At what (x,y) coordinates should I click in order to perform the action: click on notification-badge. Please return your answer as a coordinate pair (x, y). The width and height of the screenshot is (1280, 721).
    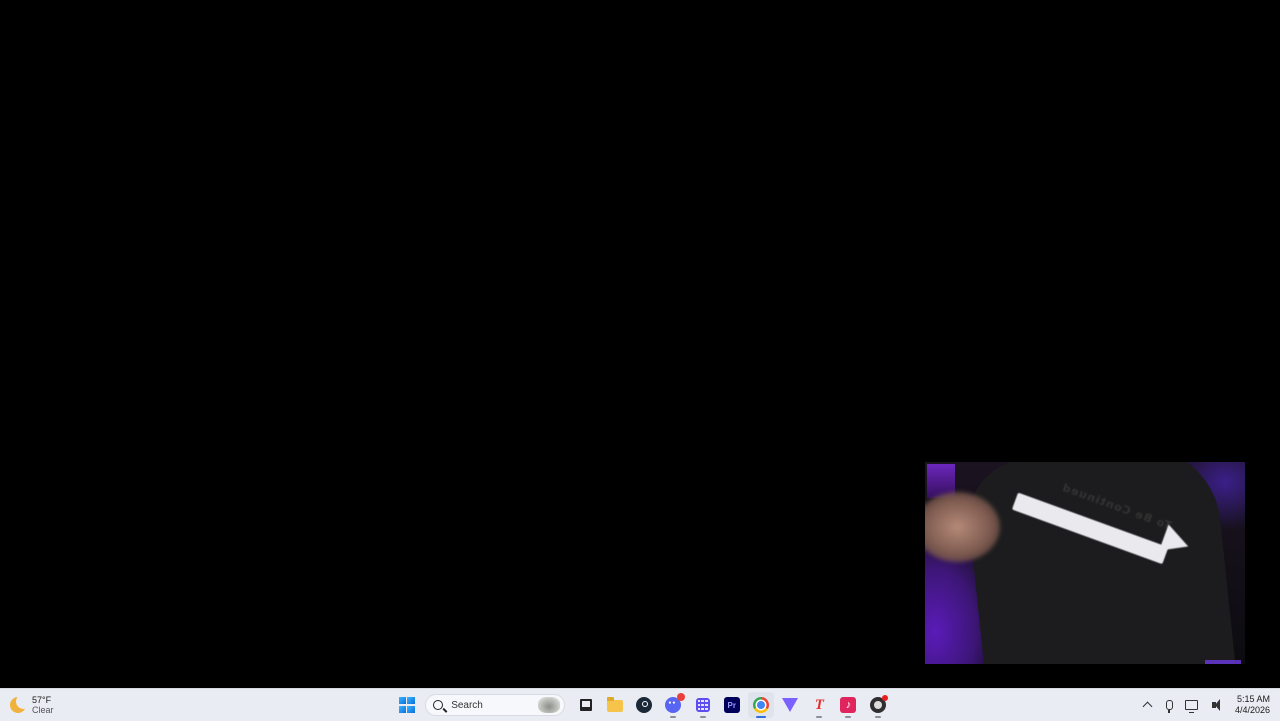
    Looking at the image, I should click on (681, 697).